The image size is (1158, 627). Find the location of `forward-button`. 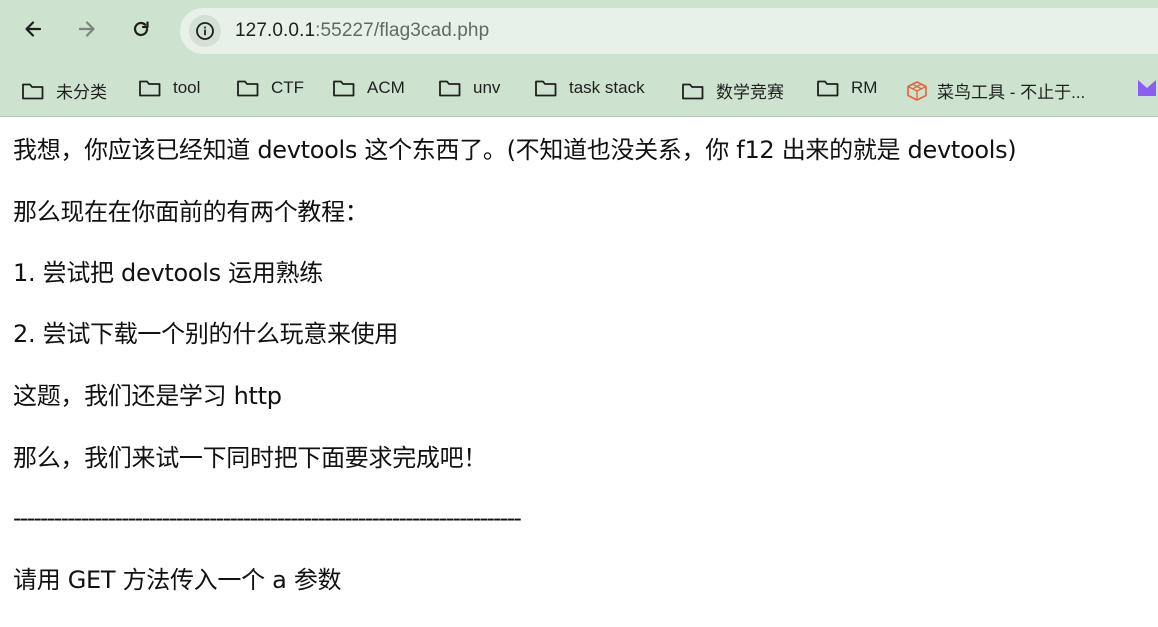

forward-button is located at coordinates (87, 29).